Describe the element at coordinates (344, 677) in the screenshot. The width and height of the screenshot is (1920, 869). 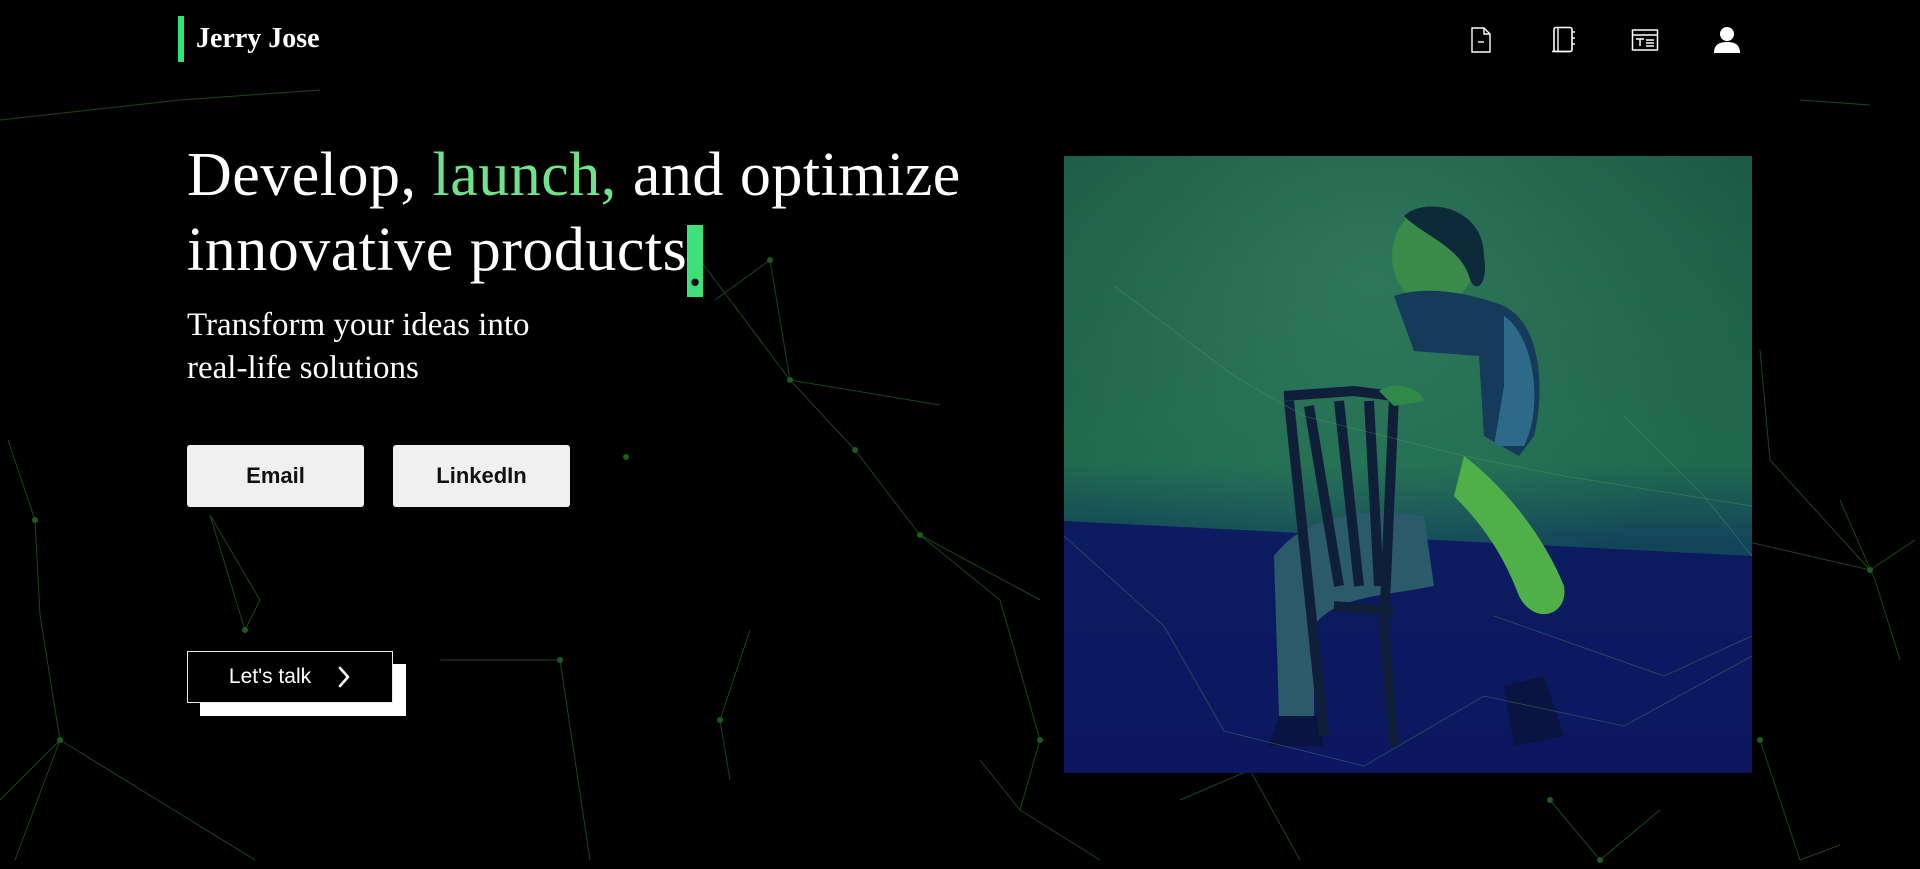
I see `chevron-right-icon` at that location.